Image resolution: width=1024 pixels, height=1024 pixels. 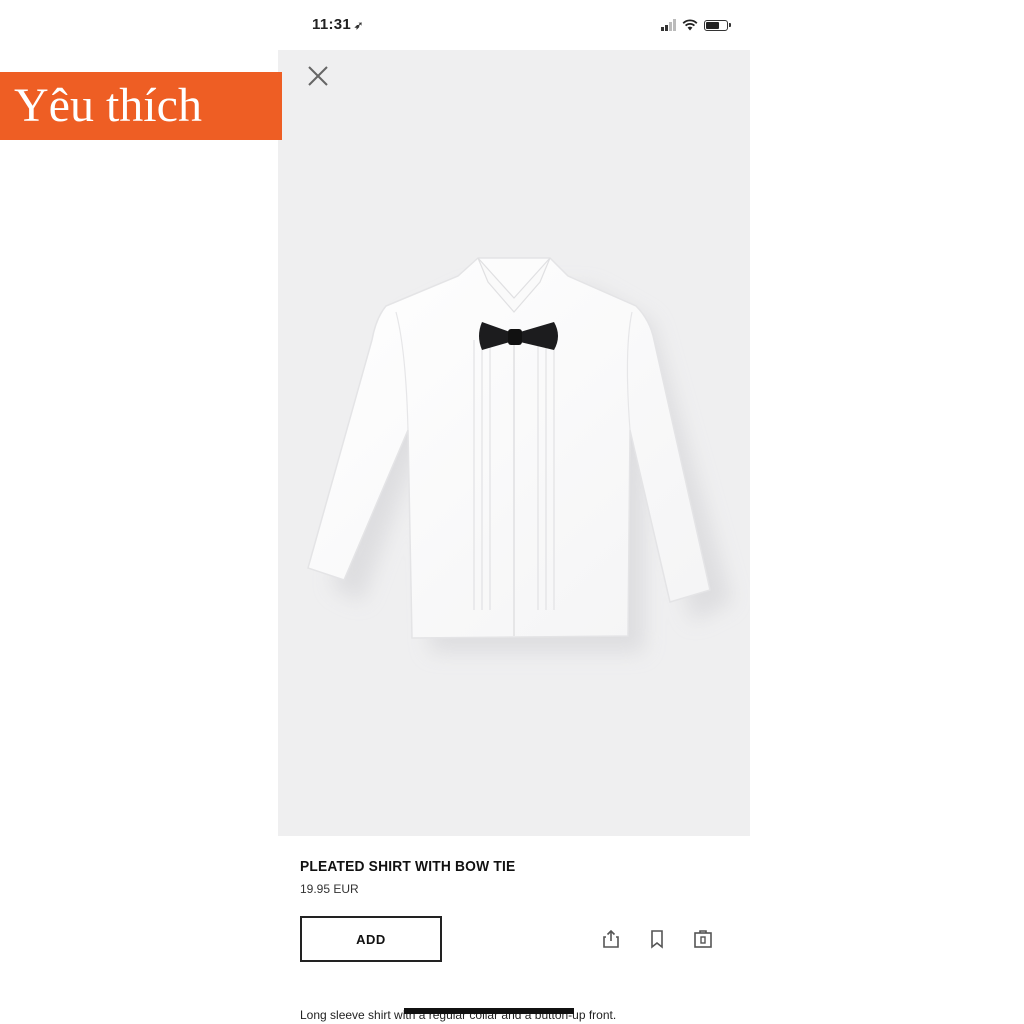 What do you see at coordinates (329, 889) in the screenshot?
I see `product-price: 19.95 EUR` at bounding box center [329, 889].